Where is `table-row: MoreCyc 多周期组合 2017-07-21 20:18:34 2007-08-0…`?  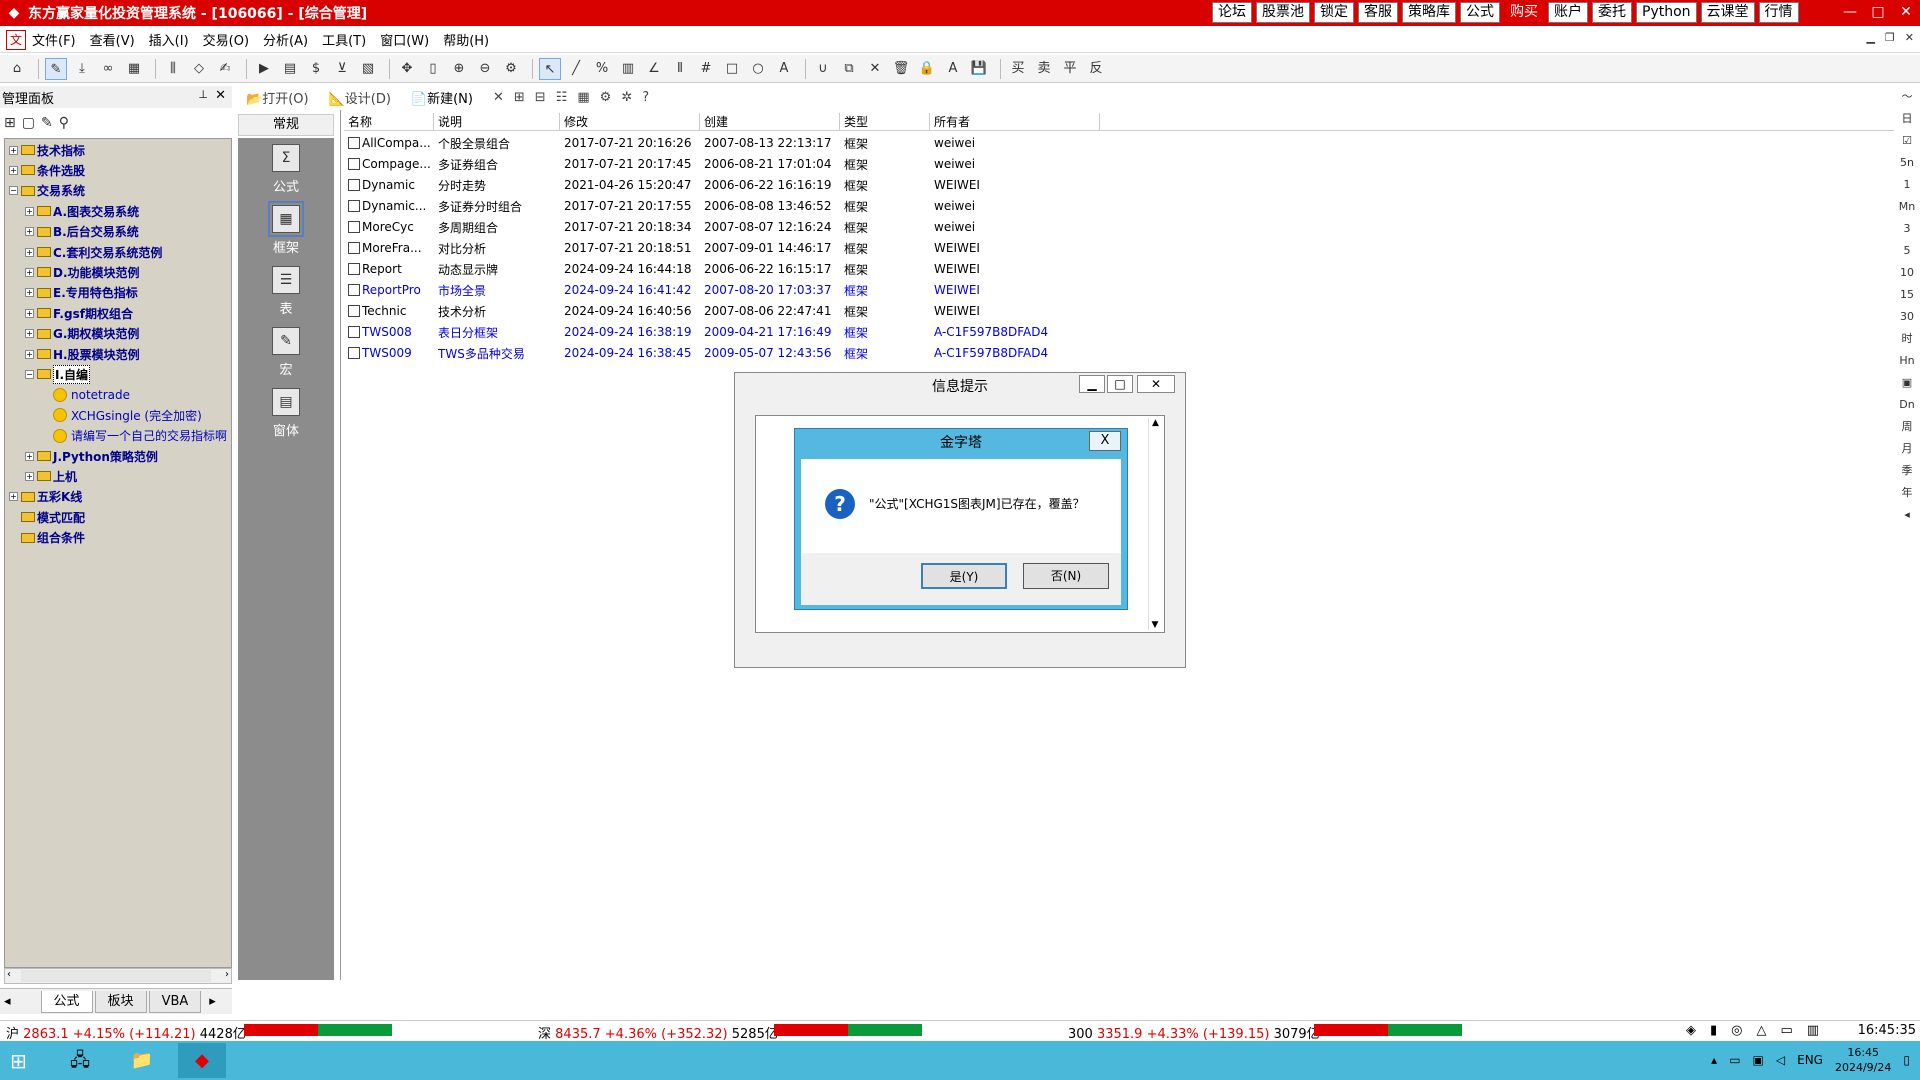 table-row: MoreCyc 多周期组合 2017-07-21 20:18:34 2007-08-0… is located at coordinates (722, 227).